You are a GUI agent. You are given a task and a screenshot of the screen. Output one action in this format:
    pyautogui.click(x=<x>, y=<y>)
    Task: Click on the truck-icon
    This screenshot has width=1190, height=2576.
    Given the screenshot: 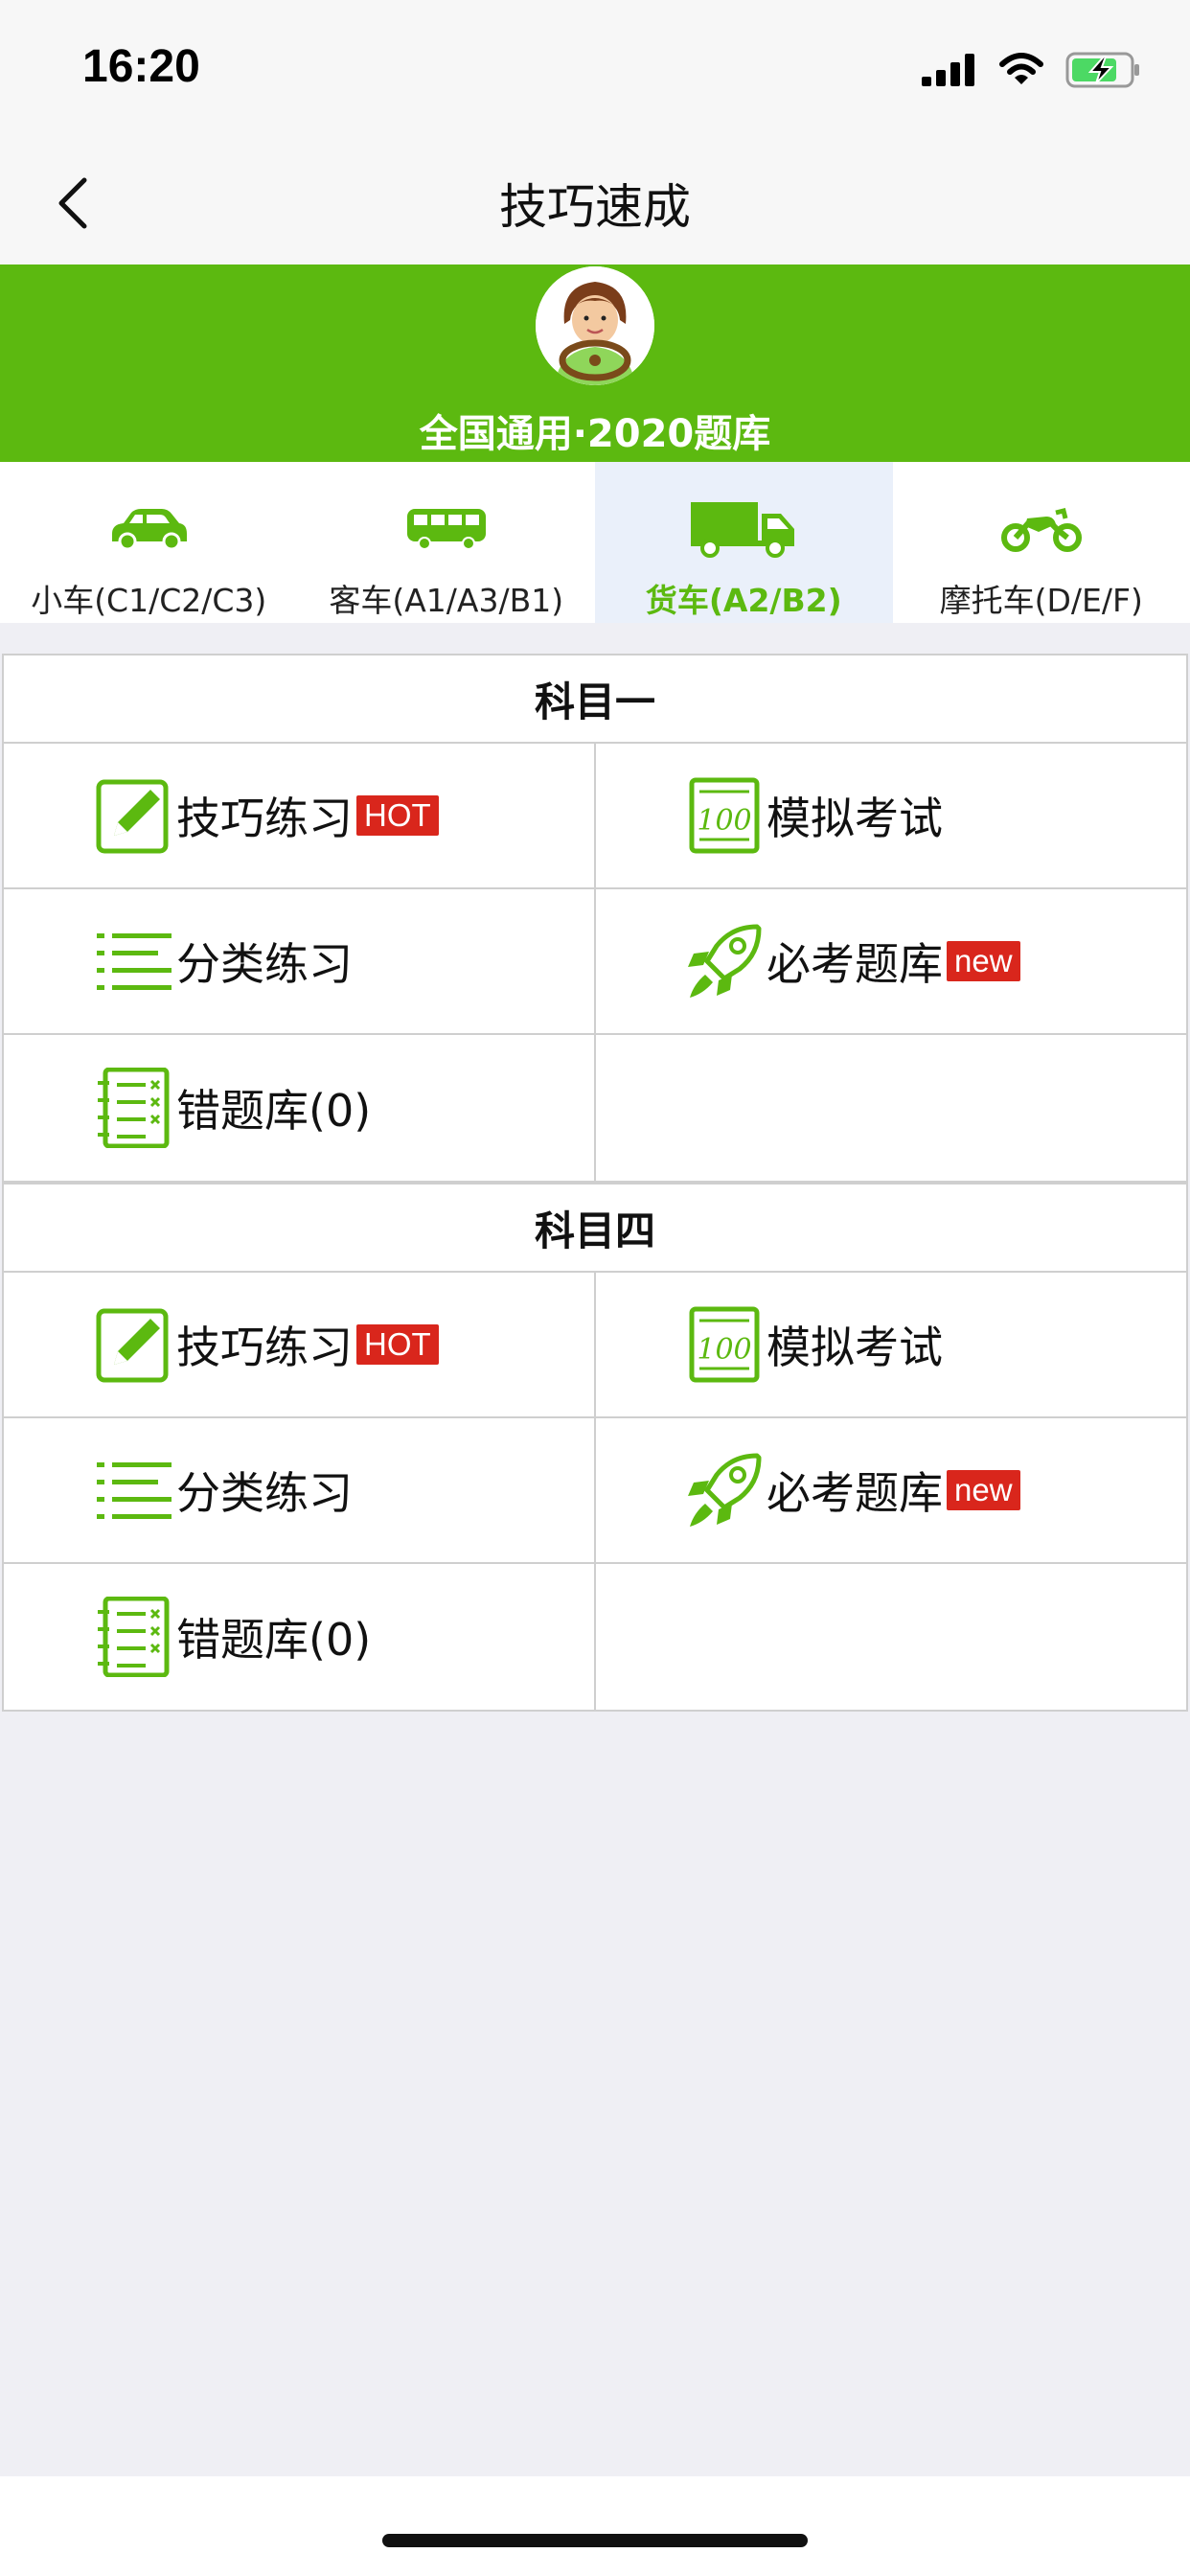 What is the action you would take?
    pyautogui.click(x=743, y=530)
    